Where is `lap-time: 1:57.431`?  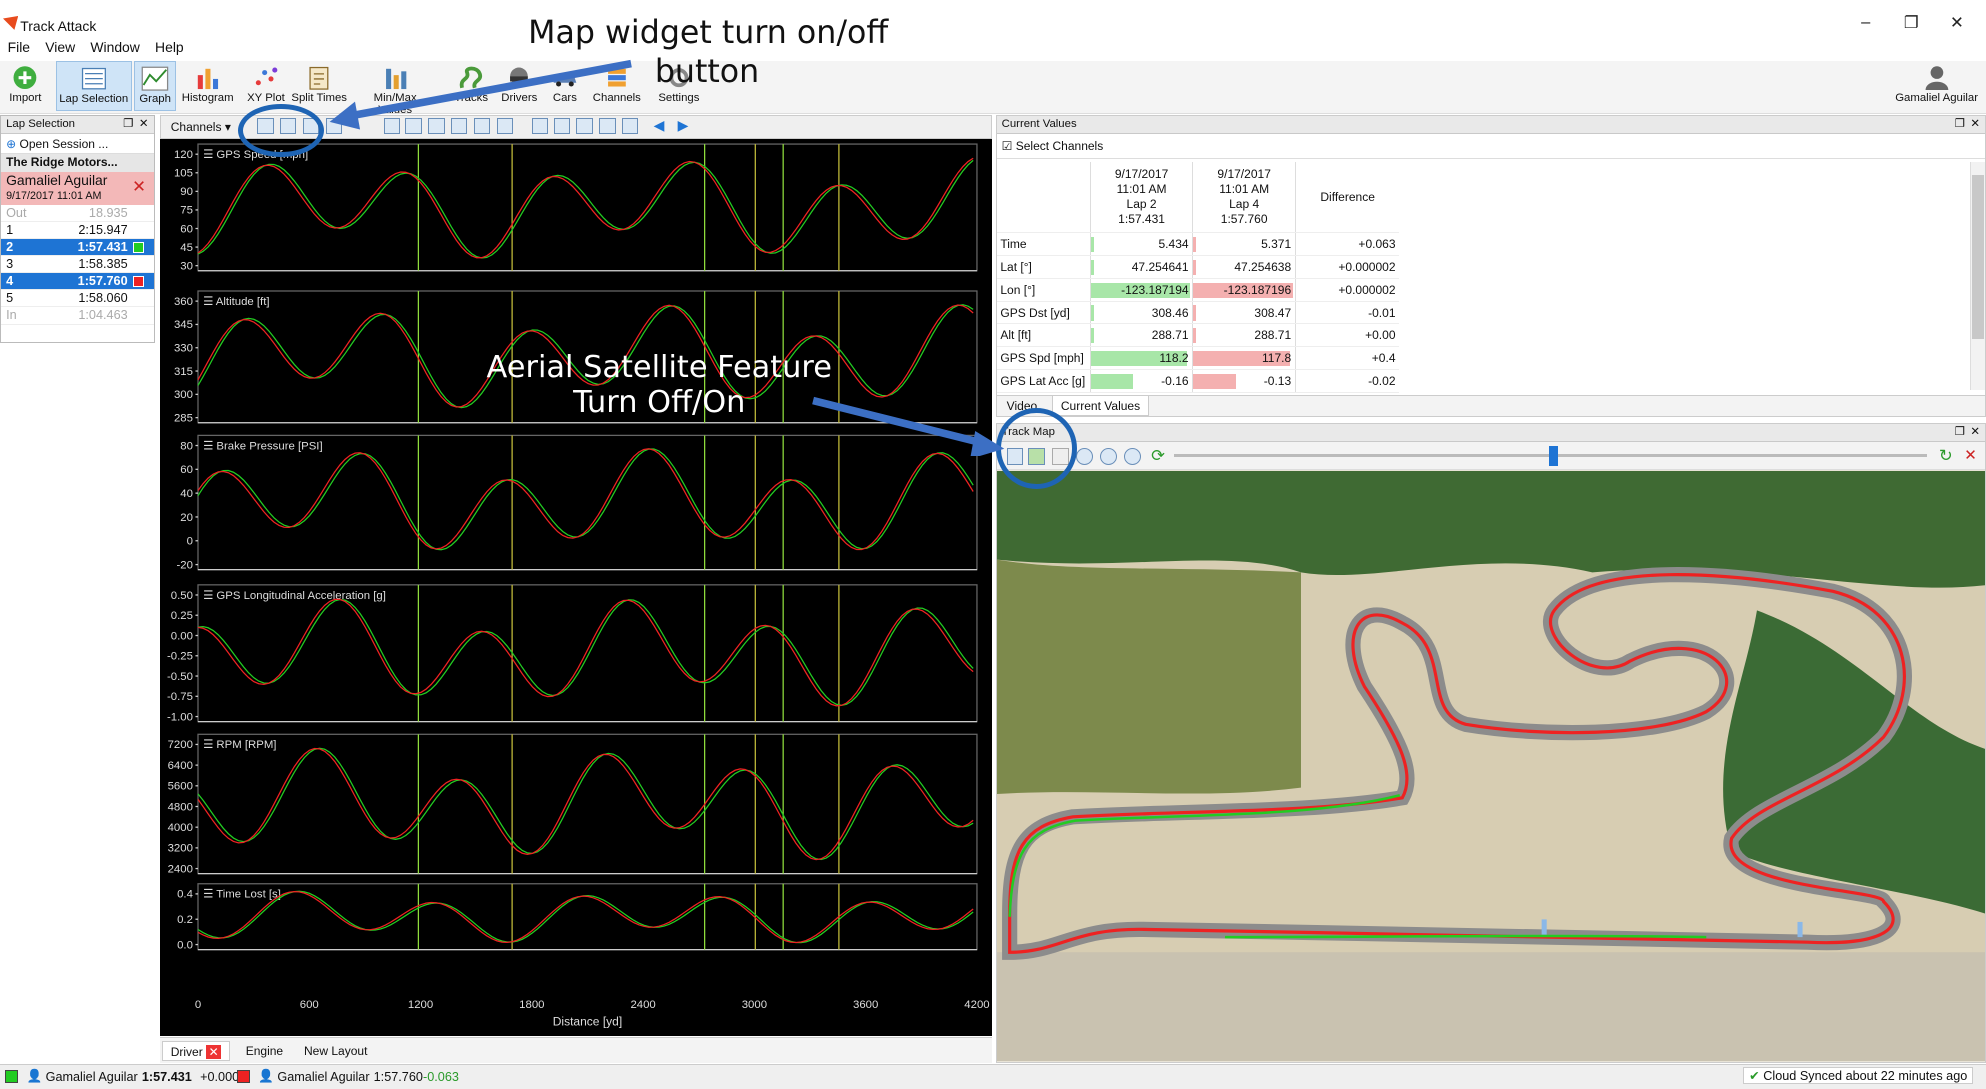 lap-time: 1:57.431 is located at coordinates (102, 247).